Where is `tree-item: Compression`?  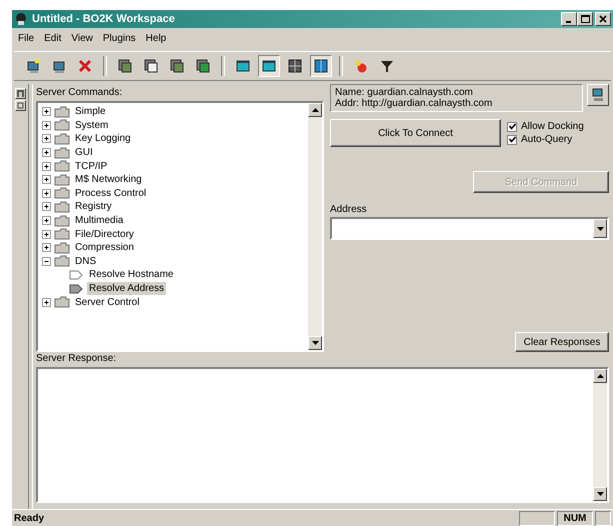 tree-item: Compression is located at coordinates (104, 247).